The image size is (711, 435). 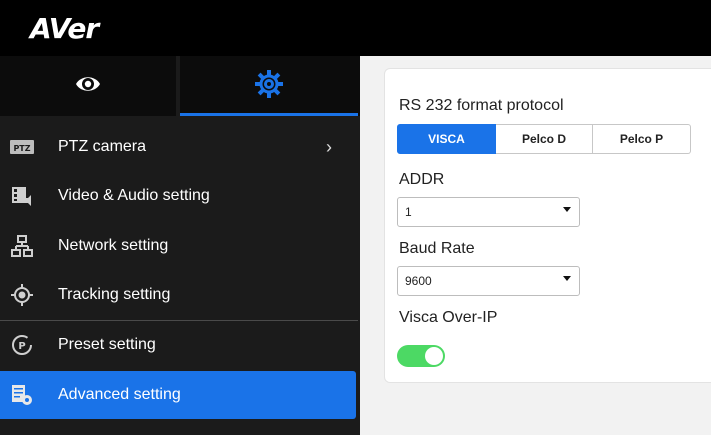 I want to click on svg-text: PTZ, so click(x=21, y=148).